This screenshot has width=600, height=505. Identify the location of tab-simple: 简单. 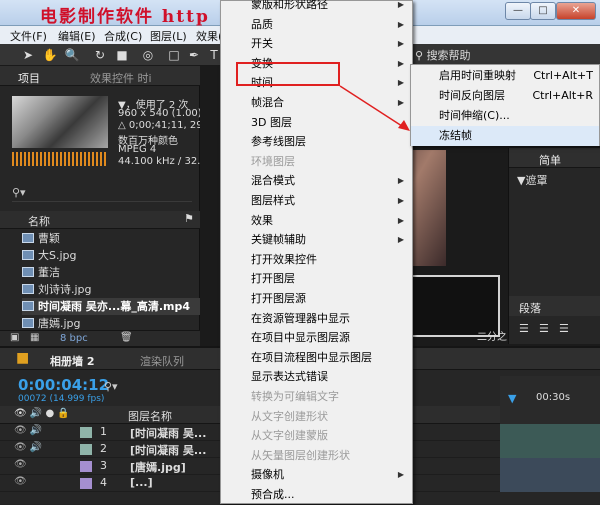
(550, 160).